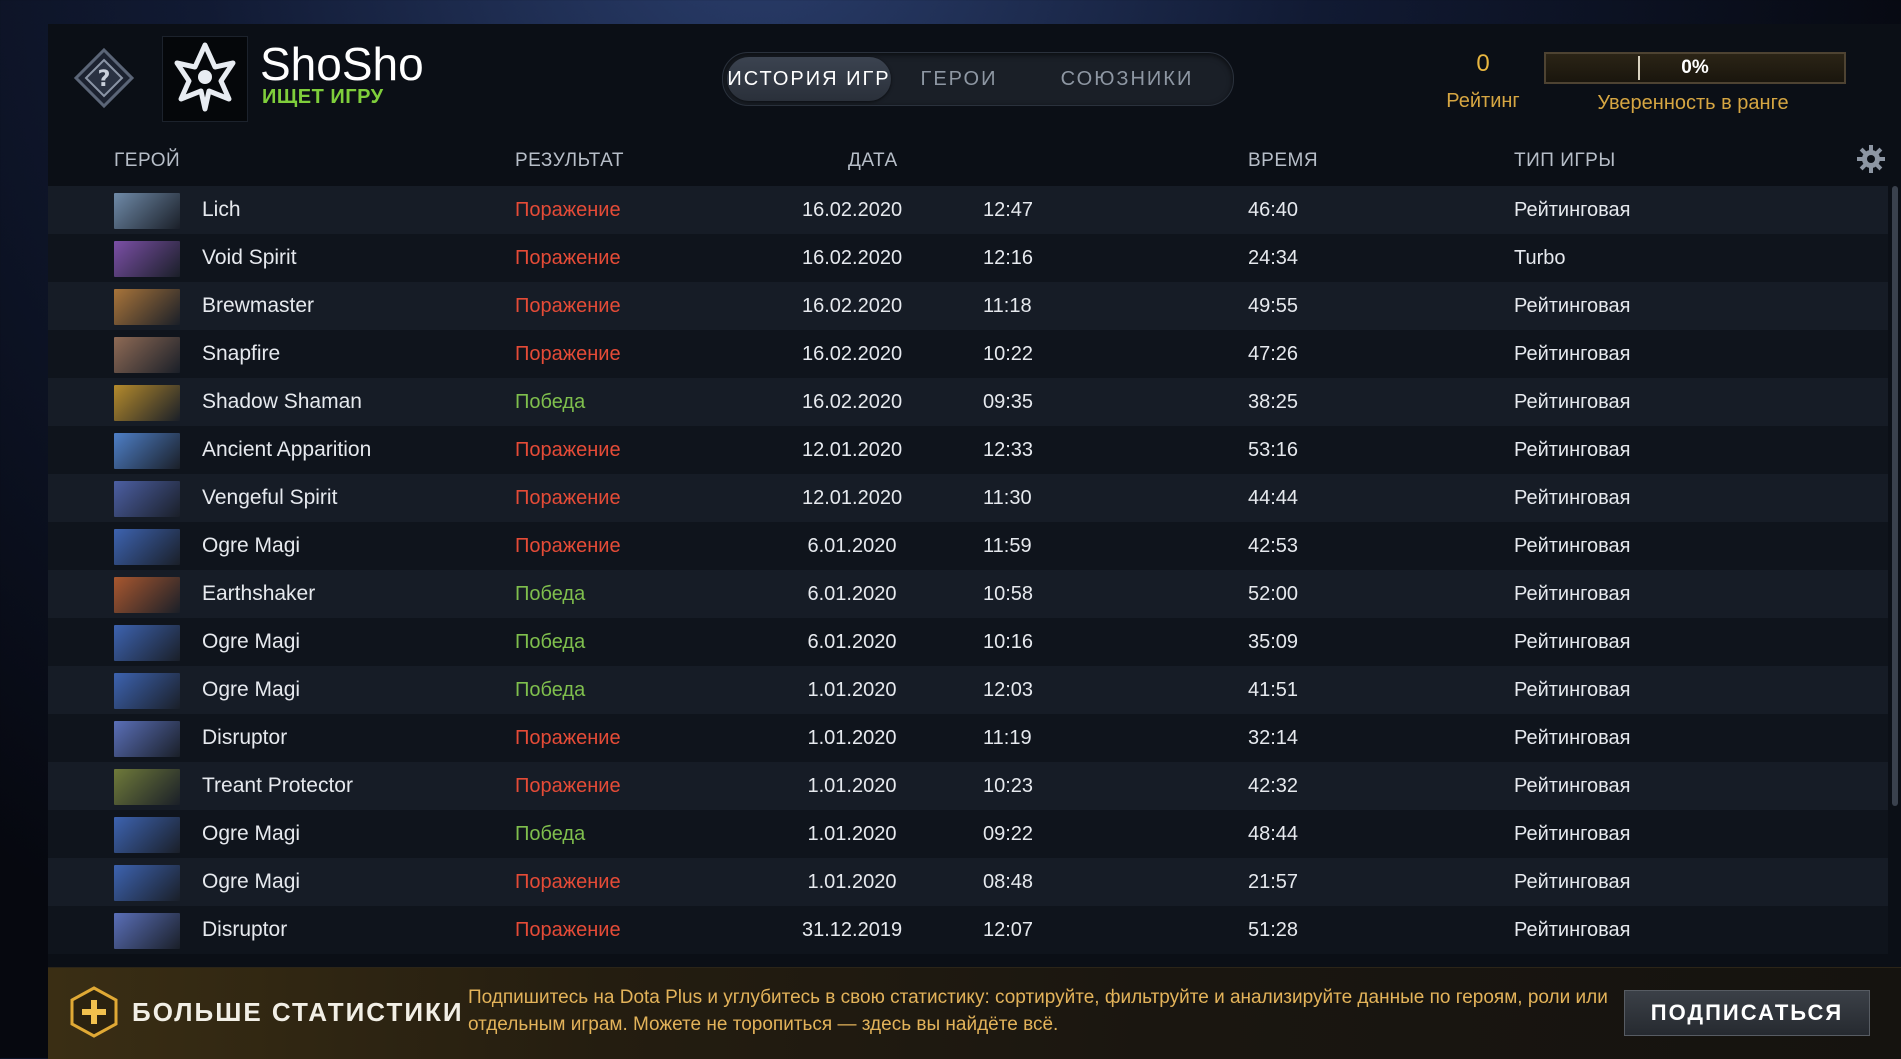  What do you see at coordinates (1273, 930) in the screenshot?
I see `match-duration: 51:28` at bounding box center [1273, 930].